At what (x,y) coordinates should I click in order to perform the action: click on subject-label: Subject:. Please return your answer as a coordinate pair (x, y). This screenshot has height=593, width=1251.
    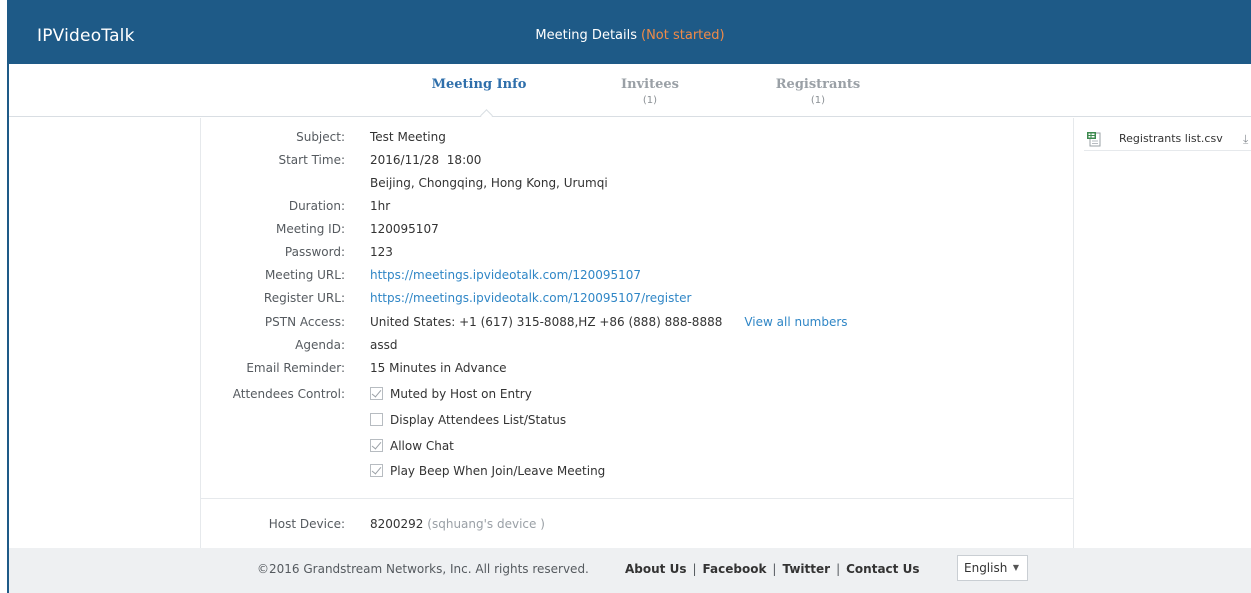
    Looking at the image, I should click on (320, 137).